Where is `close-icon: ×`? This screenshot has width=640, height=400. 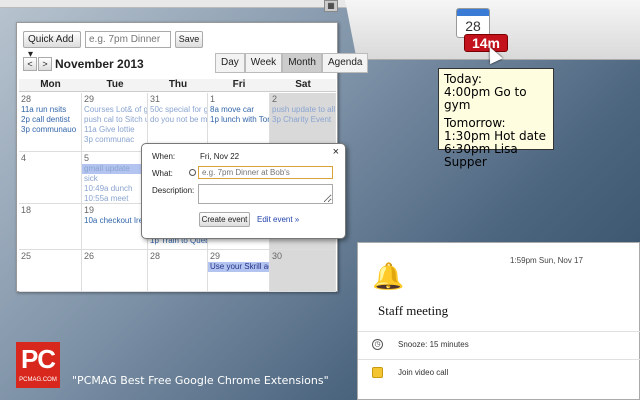
close-icon: × is located at coordinates (336, 152).